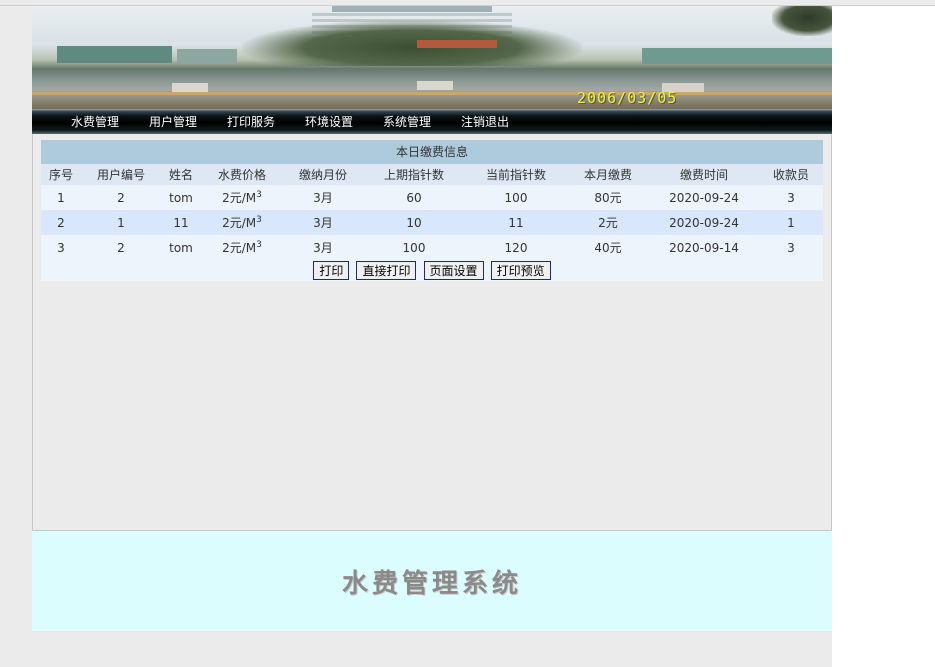 This screenshot has height=667, width=935. What do you see at coordinates (704, 174) in the screenshot?
I see `header-time: 缴费时间` at bounding box center [704, 174].